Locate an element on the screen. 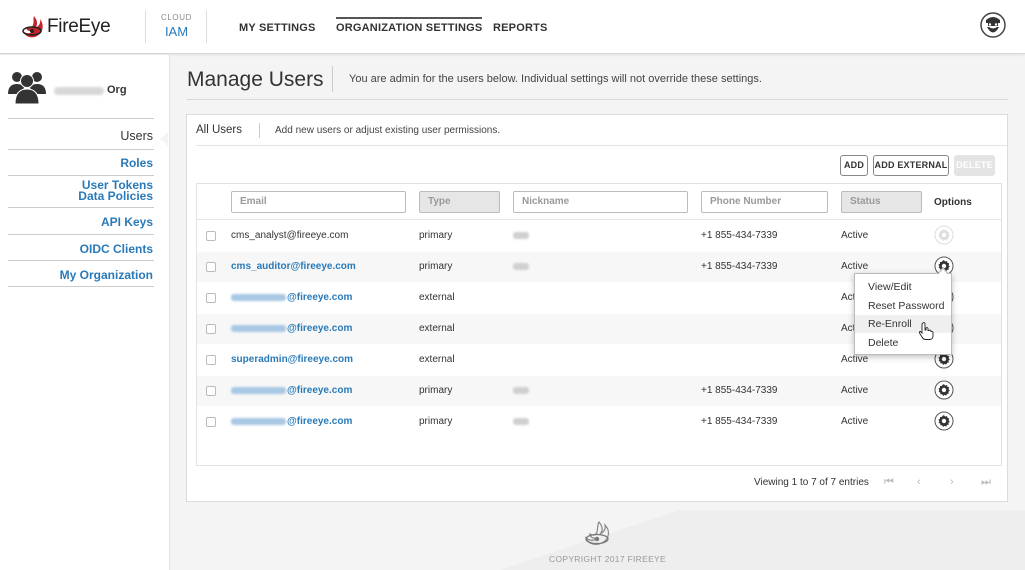  type-filter-select: Type is located at coordinates (459, 202).